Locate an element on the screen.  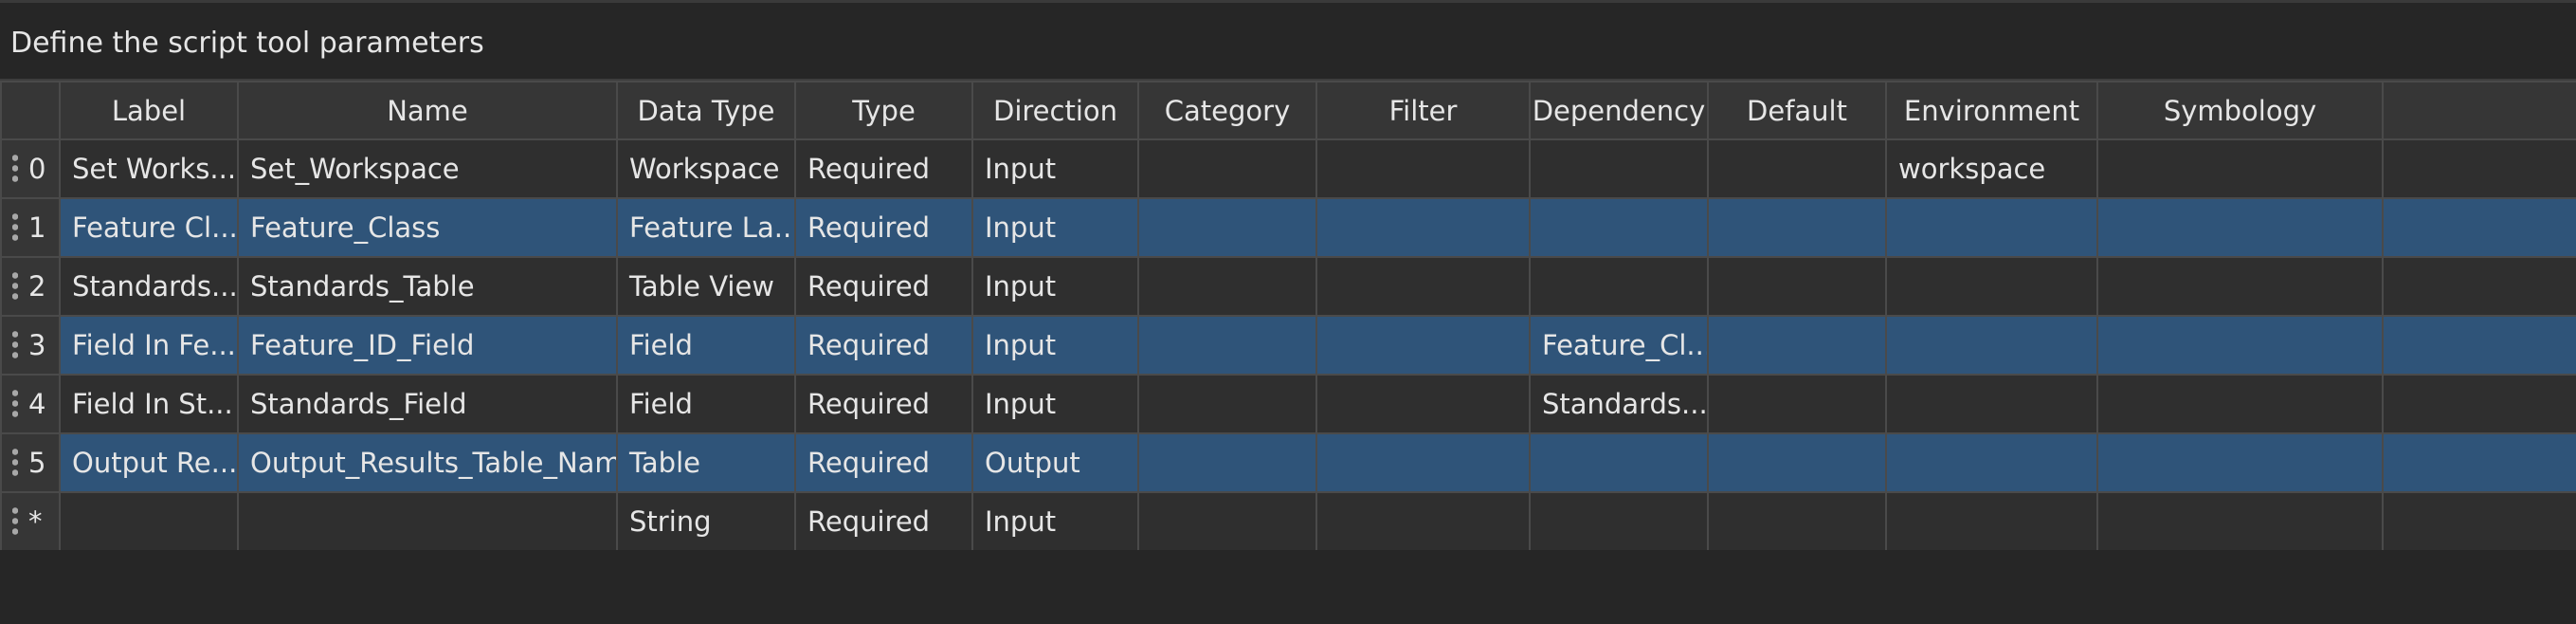
row-header: 1 is located at coordinates (30, 227).